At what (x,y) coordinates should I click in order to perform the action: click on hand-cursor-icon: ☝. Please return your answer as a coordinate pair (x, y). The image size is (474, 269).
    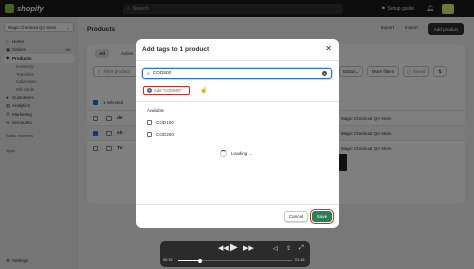
    Looking at the image, I should click on (204, 91).